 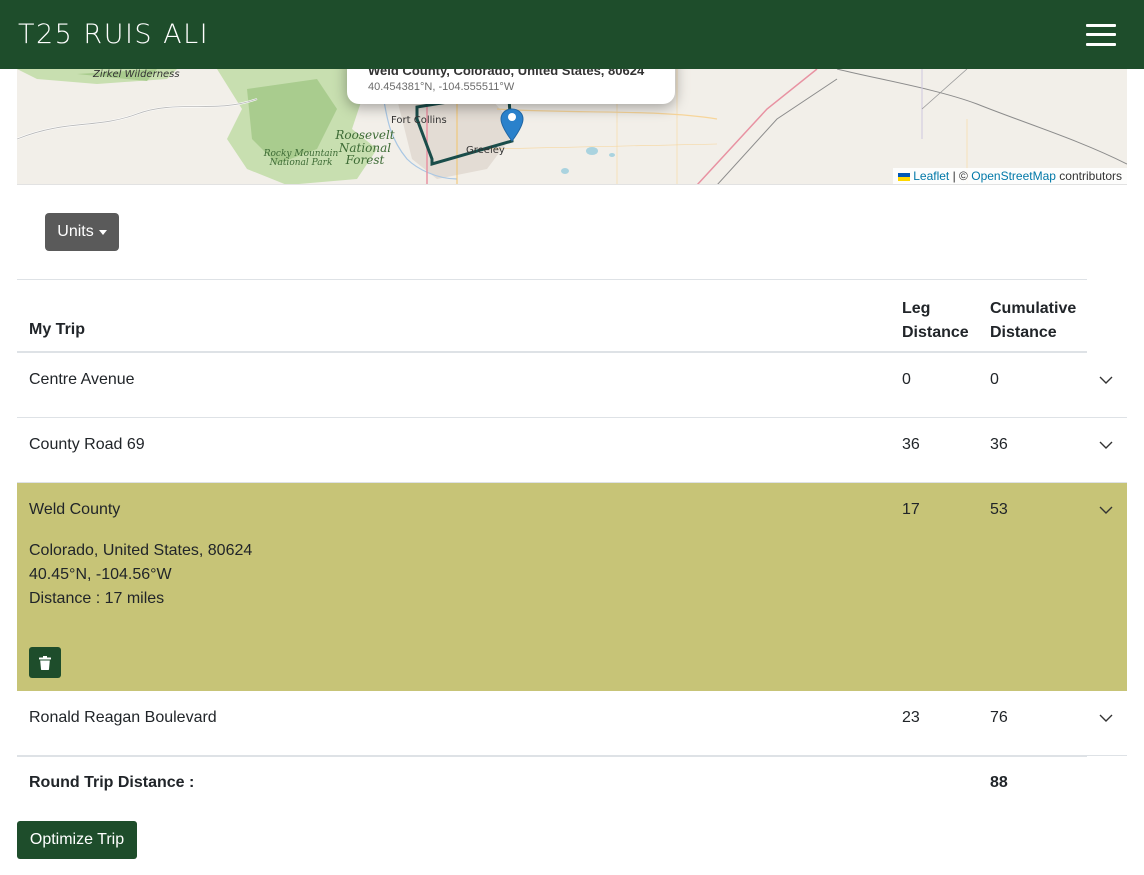 I want to click on delete-place-button, so click(x=45, y=662).